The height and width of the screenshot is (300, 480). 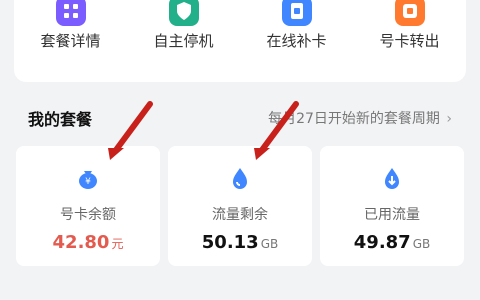 What do you see at coordinates (269, 244) in the screenshot?
I see `data-remaining-unit: GB` at bounding box center [269, 244].